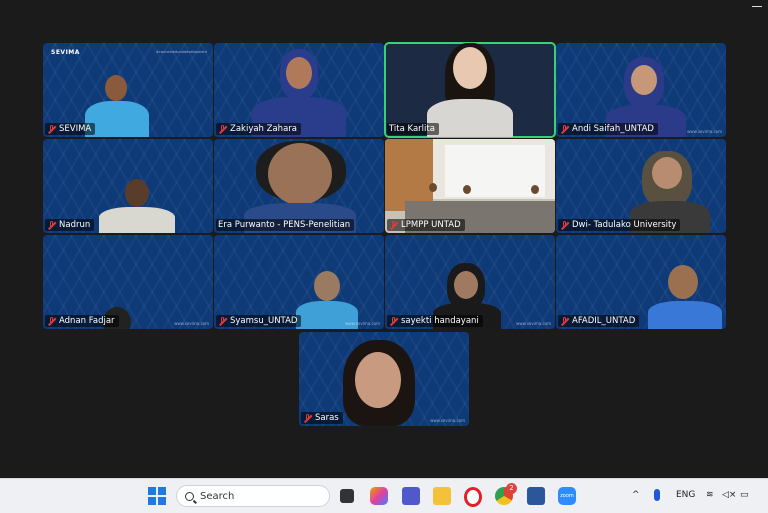 This screenshot has height=513, width=768. Describe the element at coordinates (379, 496) in the screenshot. I see `copilot-icon` at that location.